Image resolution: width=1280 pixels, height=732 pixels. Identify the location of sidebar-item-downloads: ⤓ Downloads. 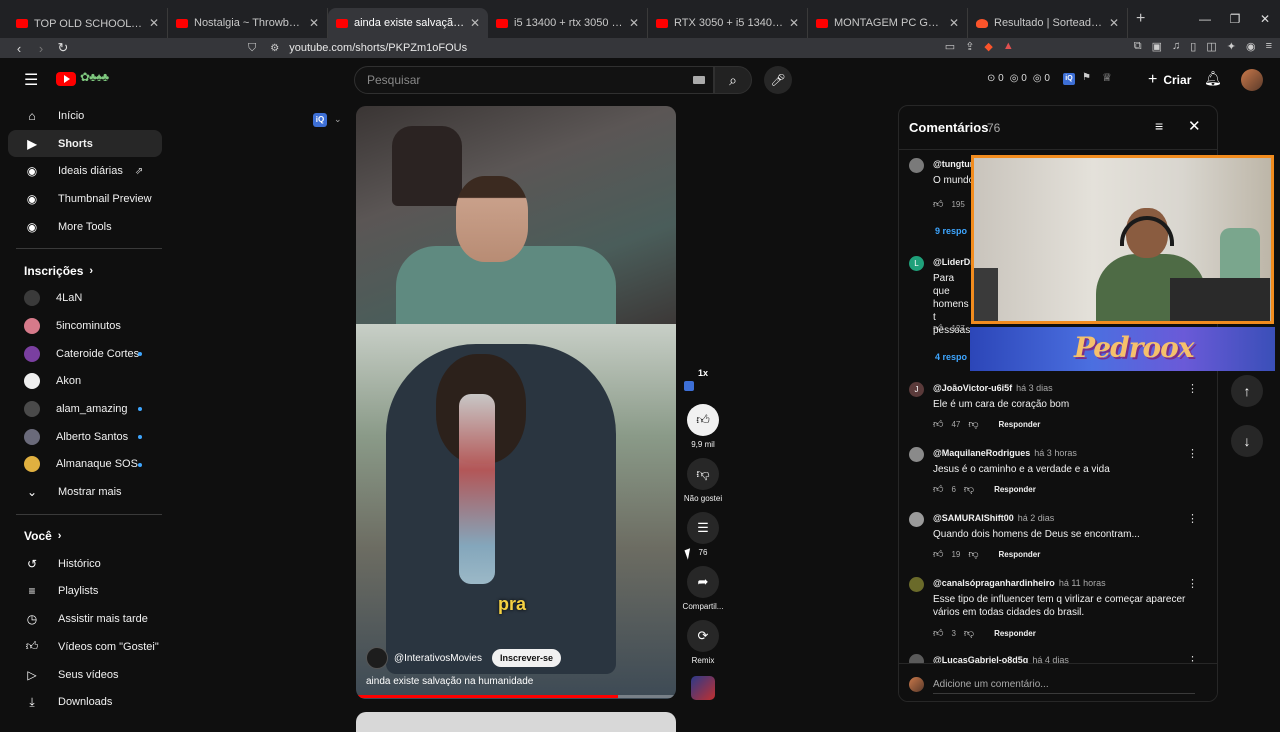
(85, 702).